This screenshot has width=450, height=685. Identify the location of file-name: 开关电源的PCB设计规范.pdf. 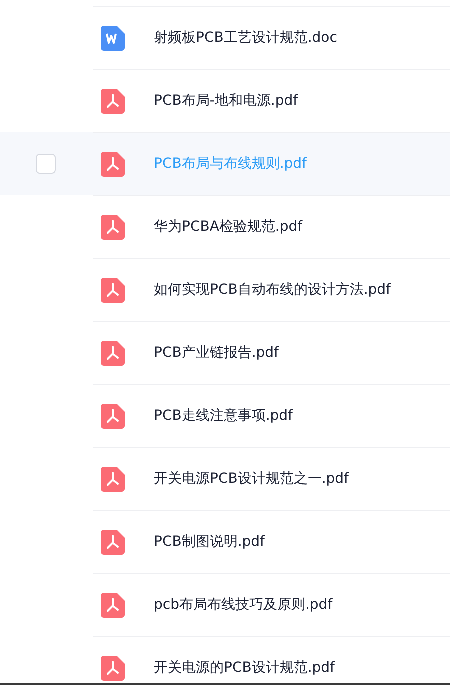
(244, 668).